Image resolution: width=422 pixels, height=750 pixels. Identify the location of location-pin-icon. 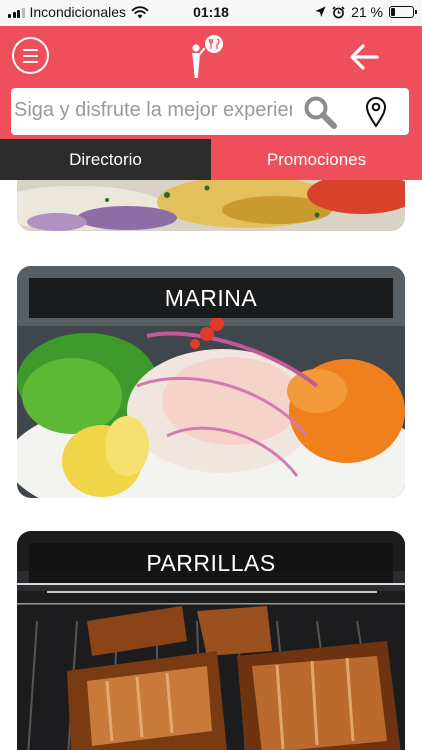
(376, 112).